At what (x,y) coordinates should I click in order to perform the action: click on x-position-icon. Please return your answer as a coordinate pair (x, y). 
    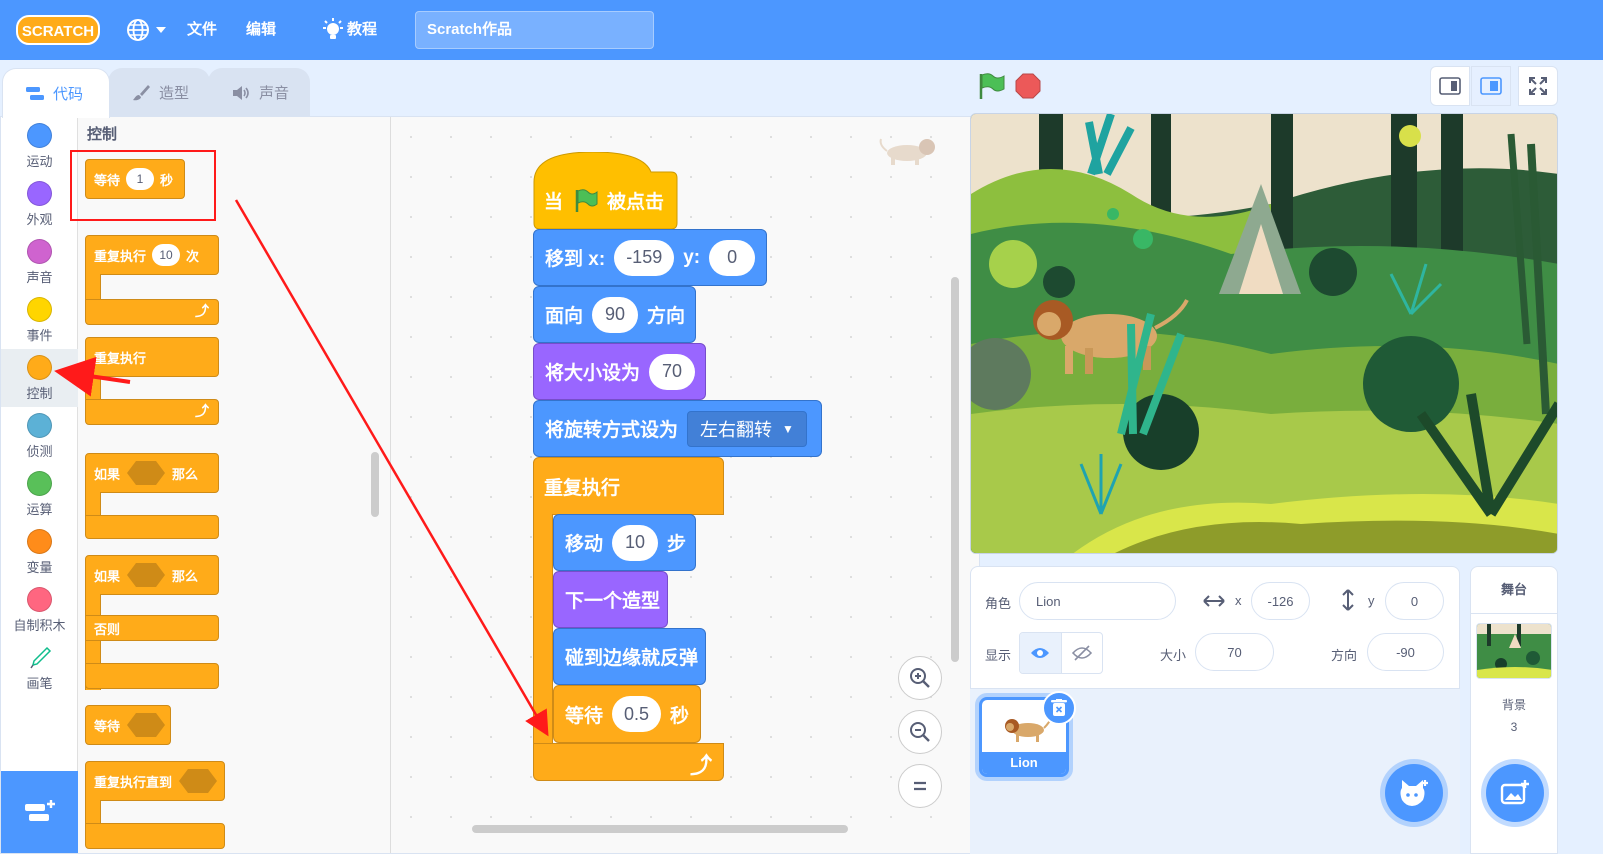
    Looking at the image, I should click on (1214, 601).